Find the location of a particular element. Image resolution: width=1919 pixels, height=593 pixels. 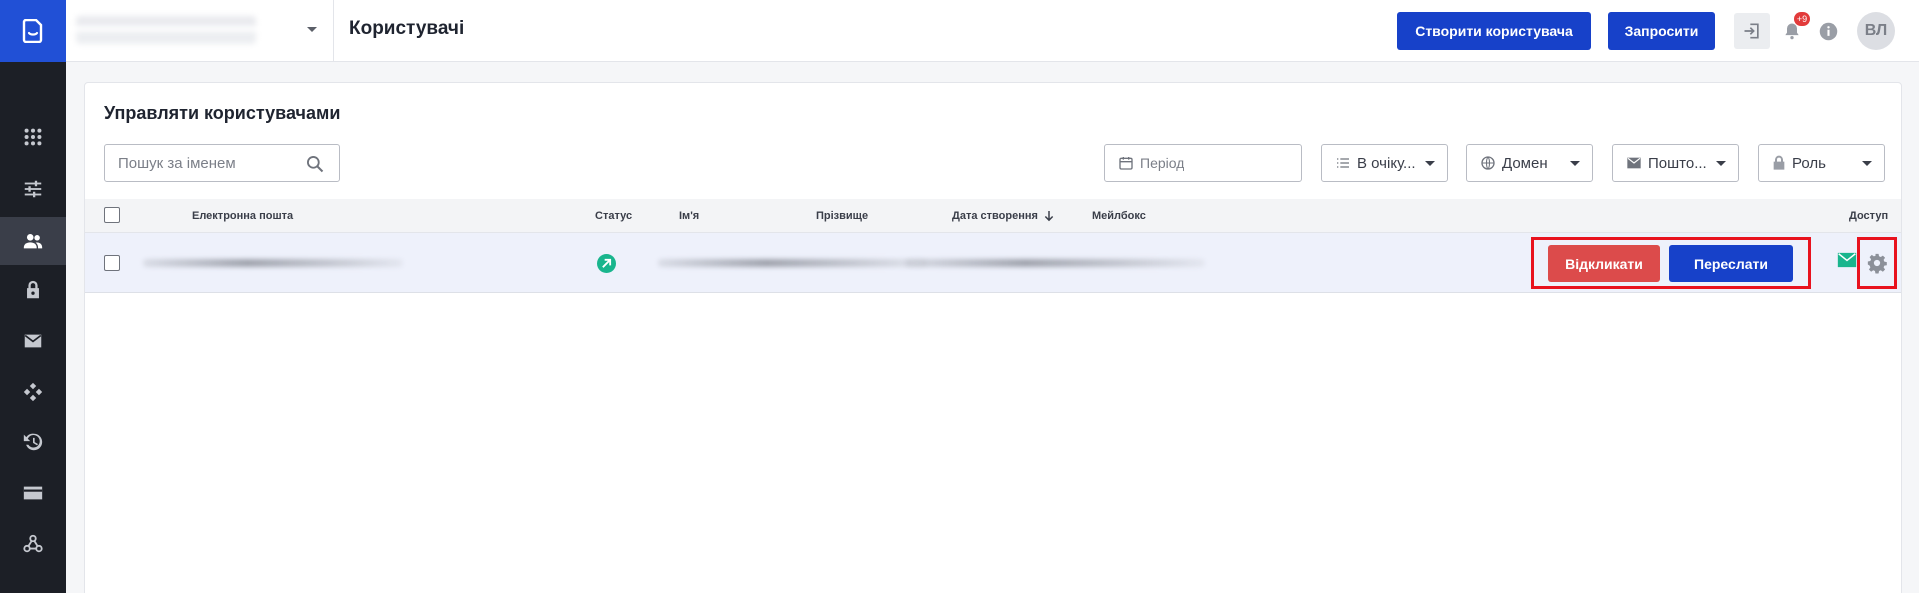

info-icon is located at coordinates (1828, 31).